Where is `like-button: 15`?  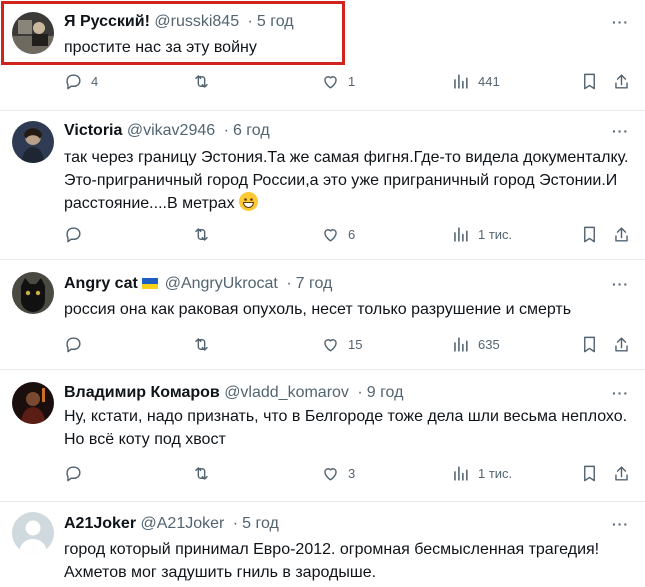 like-button: 15 is located at coordinates (341, 344).